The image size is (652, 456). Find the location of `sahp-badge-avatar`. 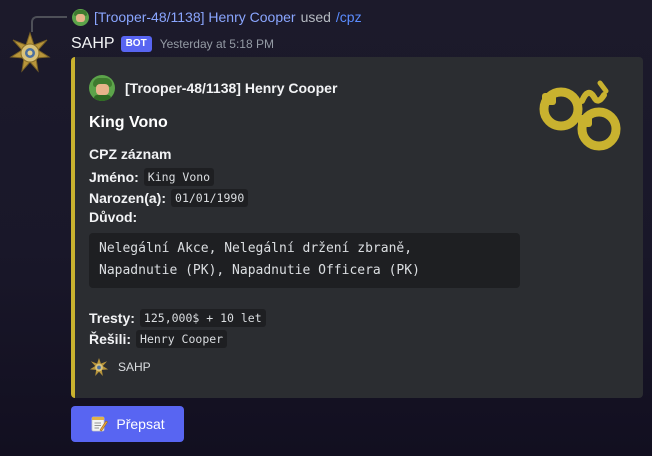

sahp-badge-avatar is located at coordinates (30, 52).